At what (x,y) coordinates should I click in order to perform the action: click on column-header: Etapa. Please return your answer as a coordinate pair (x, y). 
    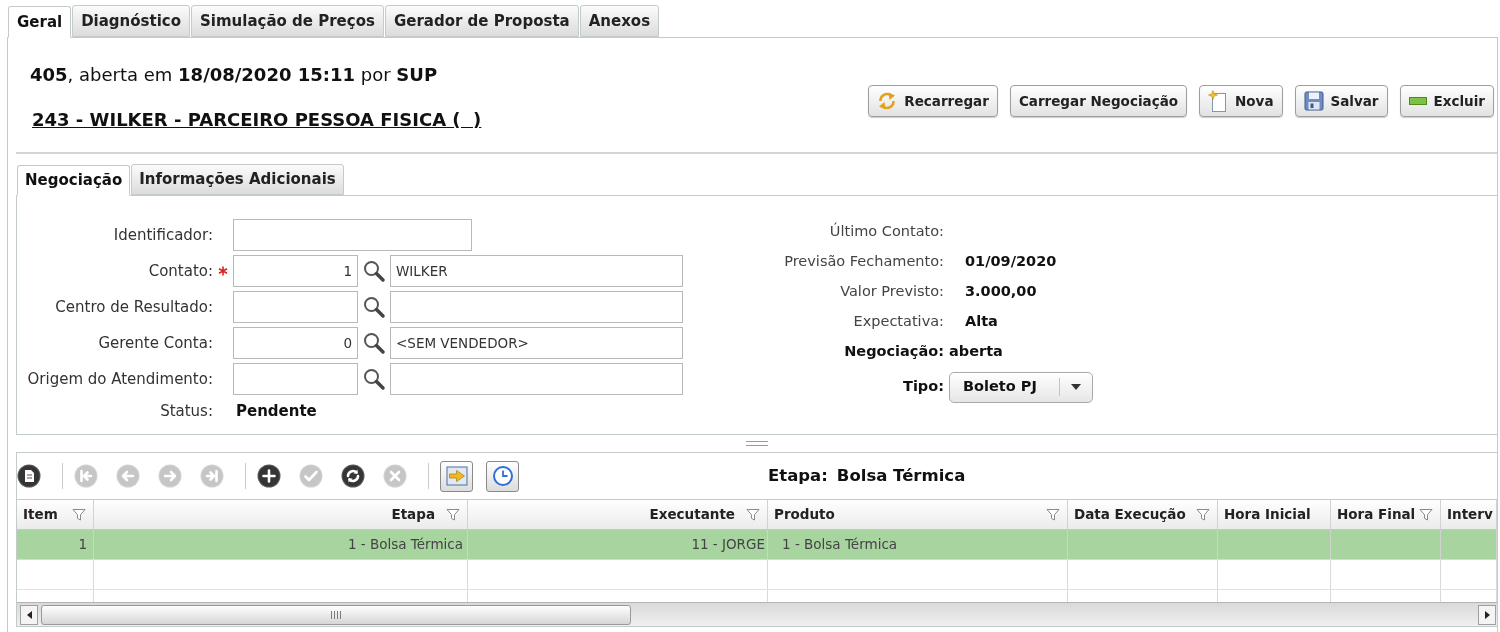
    Looking at the image, I should click on (413, 514).